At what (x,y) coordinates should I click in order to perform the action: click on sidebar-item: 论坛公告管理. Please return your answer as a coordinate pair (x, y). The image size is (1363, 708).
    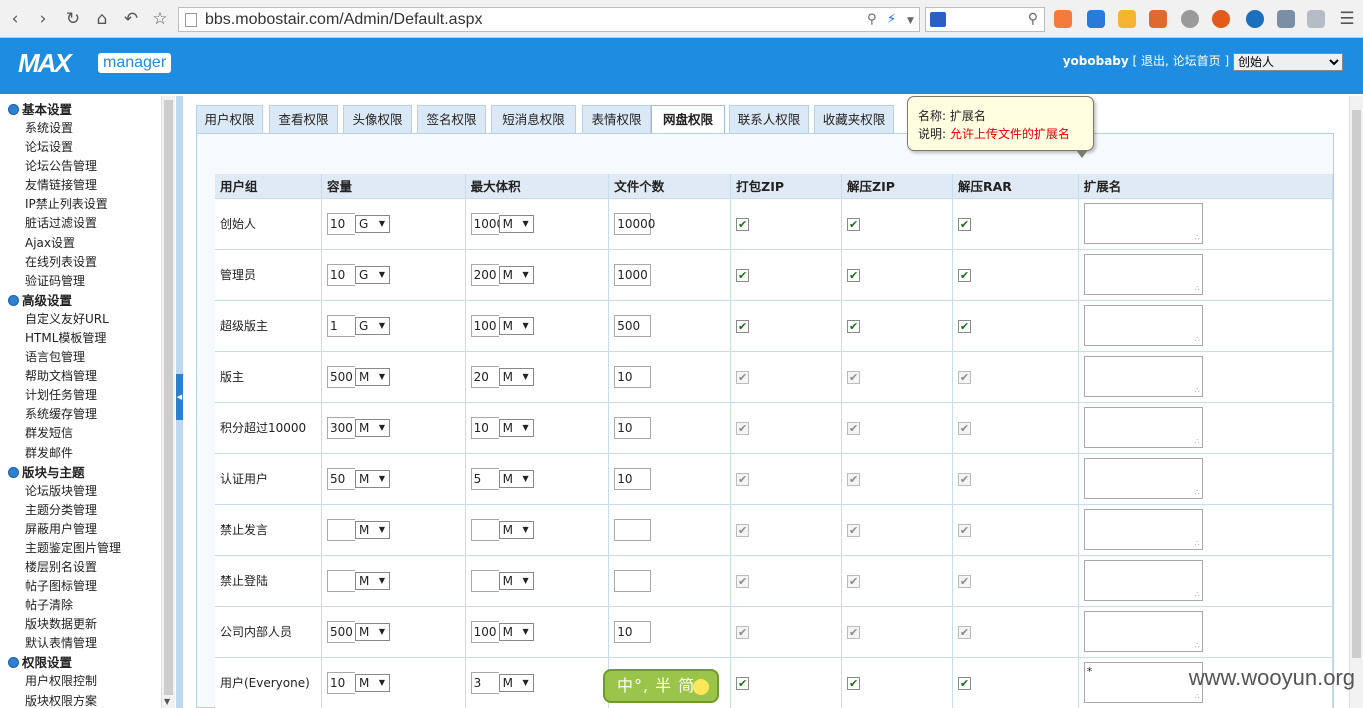
    Looking at the image, I should click on (87, 166).